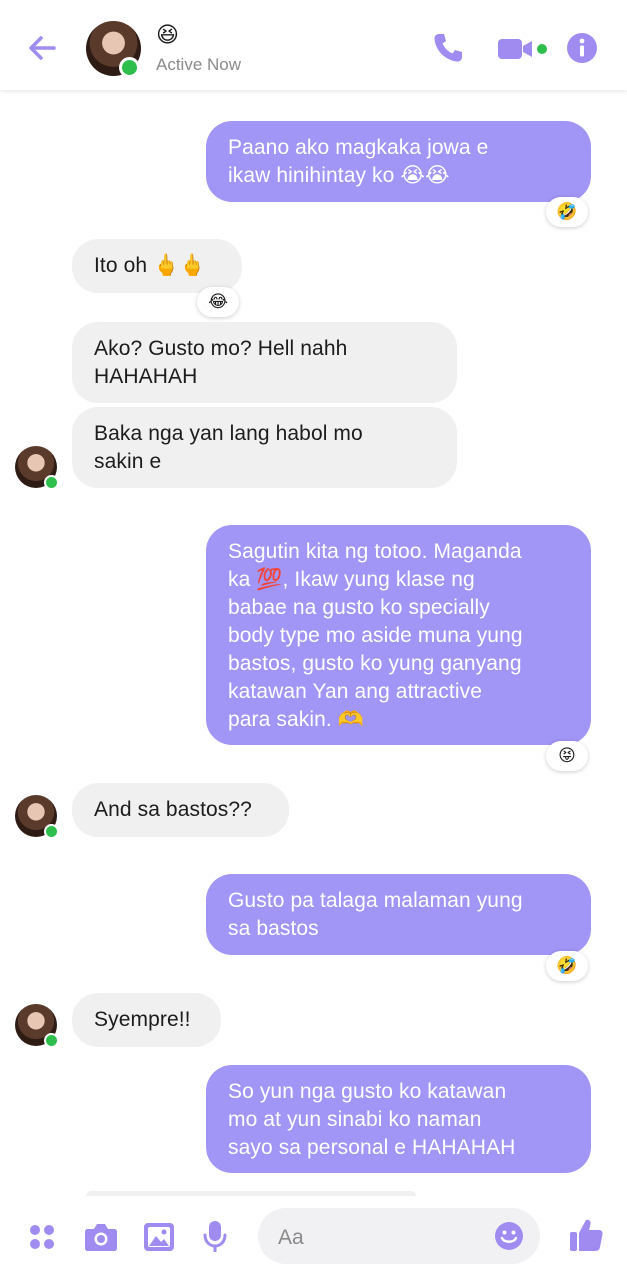 This screenshot has width=627, height=1280. What do you see at coordinates (398, 914) in the screenshot?
I see `message-outgoing: Gusto pa talaga malaman yung sa bastos` at bounding box center [398, 914].